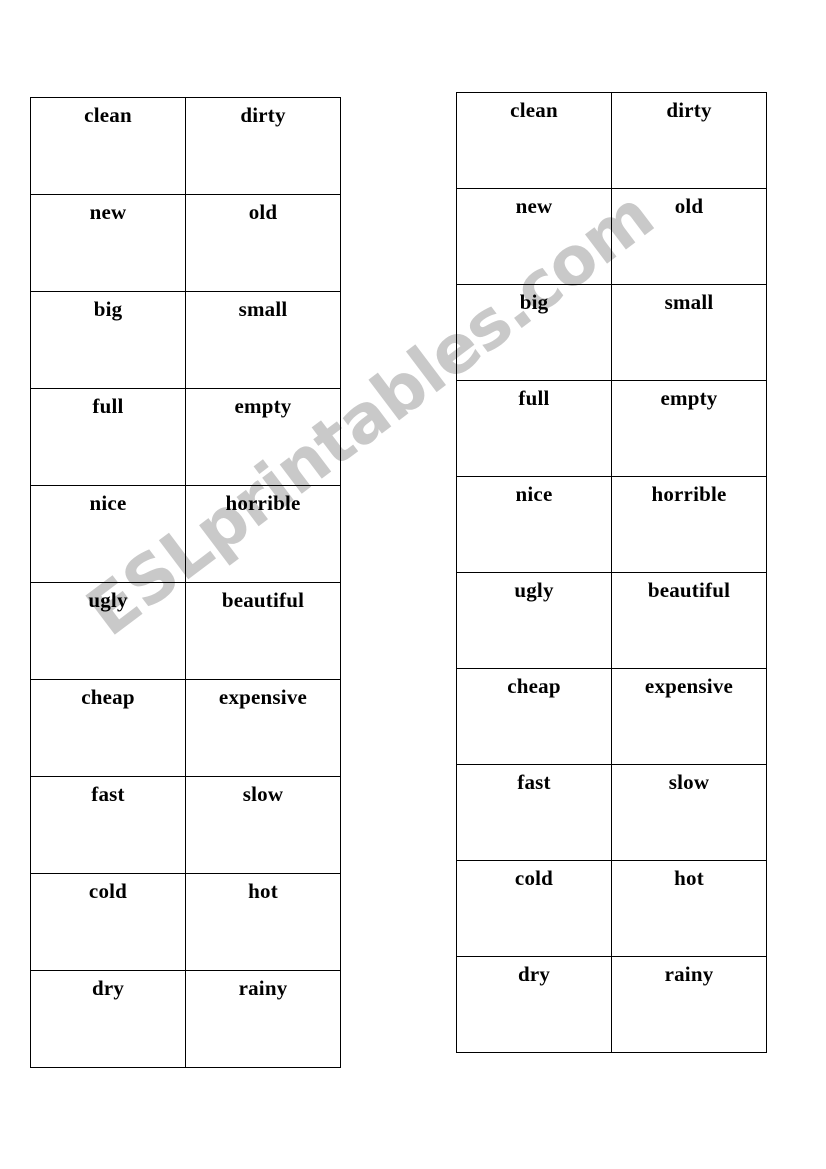 The height and width of the screenshot is (1169, 826). Describe the element at coordinates (534, 878) in the screenshot. I see `flashcard-word-label: cold` at that location.